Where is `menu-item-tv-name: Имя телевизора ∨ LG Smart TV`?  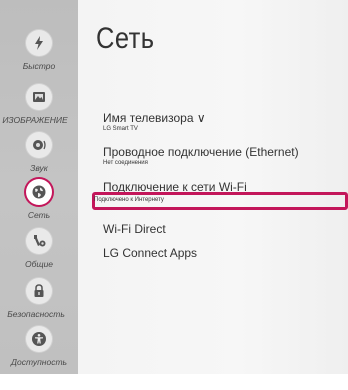 menu-item-tv-name: Имя телевизора ∨ LG Smart TV is located at coordinates (154, 121).